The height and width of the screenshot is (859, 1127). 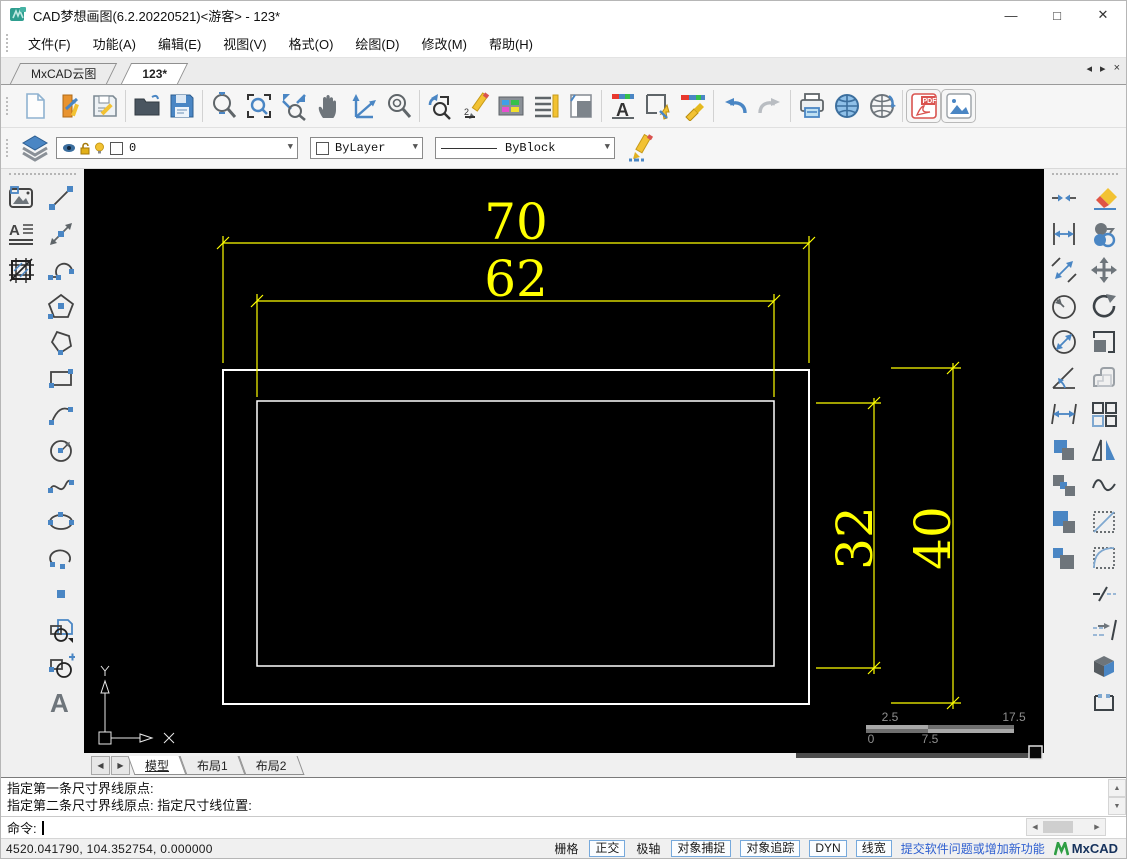 What do you see at coordinates (181, 106) in the screenshot?
I see `save-as-button` at bounding box center [181, 106].